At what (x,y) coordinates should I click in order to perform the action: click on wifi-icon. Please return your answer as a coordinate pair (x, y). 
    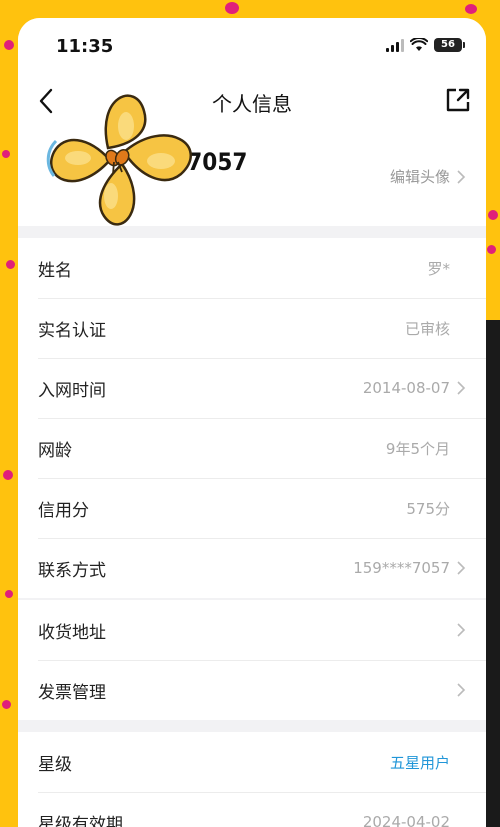
    Looking at the image, I should click on (419, 44).